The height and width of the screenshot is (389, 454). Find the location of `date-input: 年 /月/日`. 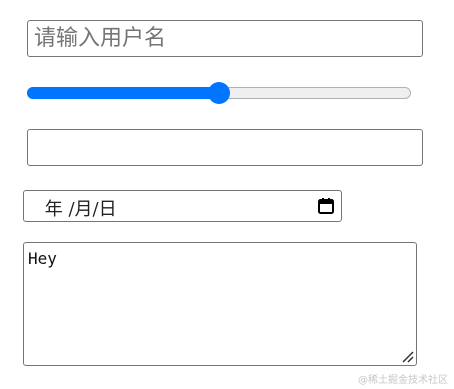

date-input: 年 /月/日 is located at coordinates (182, 206).